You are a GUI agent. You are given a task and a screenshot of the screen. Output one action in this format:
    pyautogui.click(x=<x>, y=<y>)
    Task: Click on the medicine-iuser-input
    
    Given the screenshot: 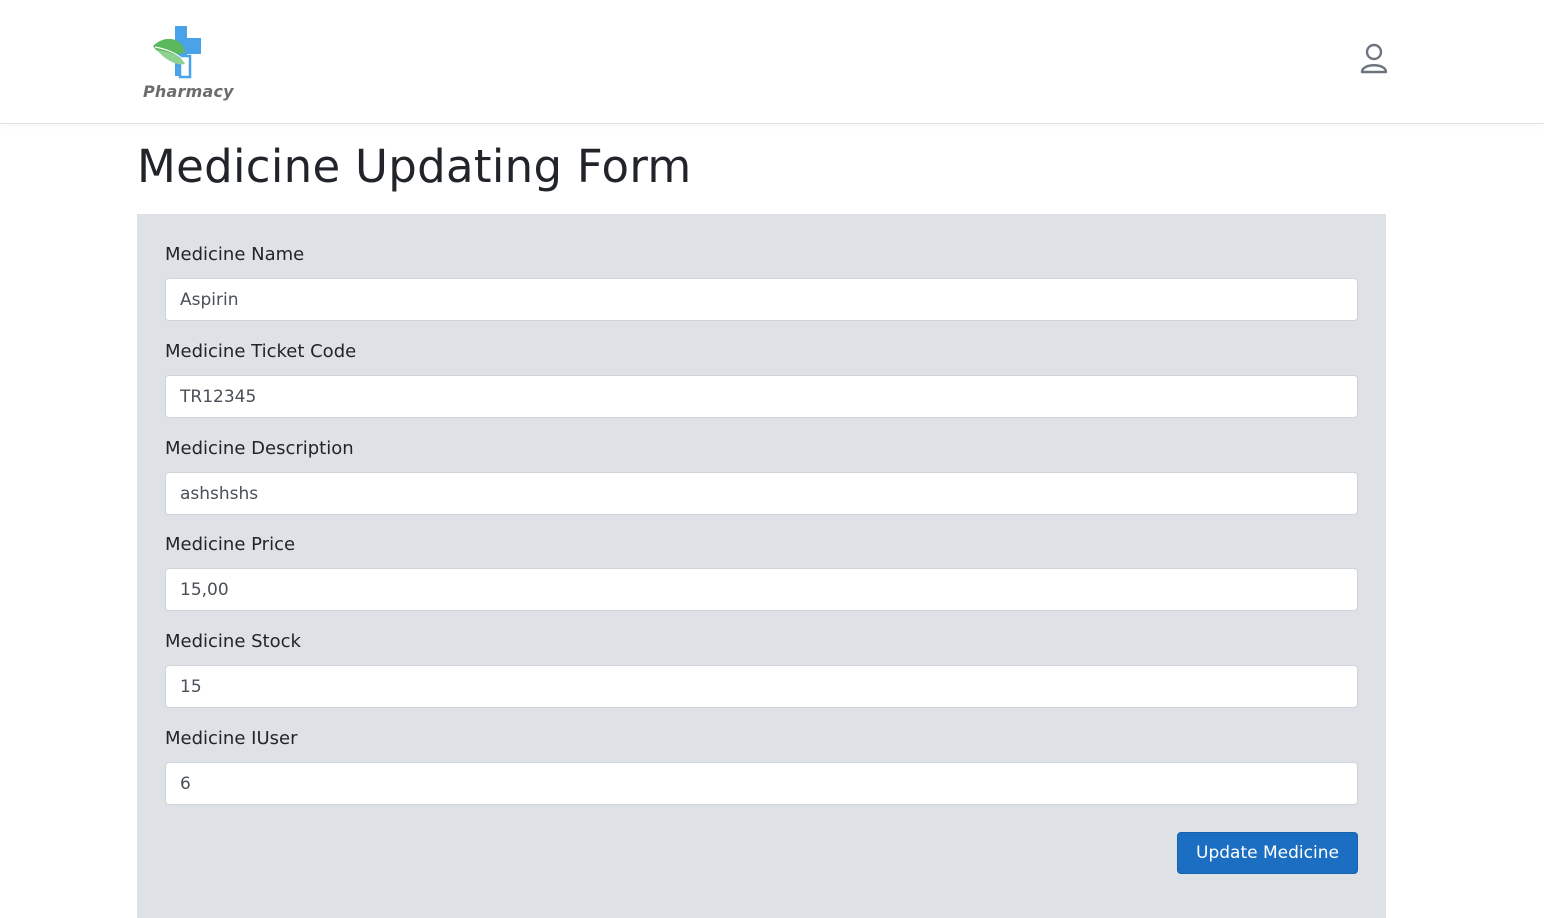 What is the action you would take?
    pyautogui.click(x=761, y=783)
    